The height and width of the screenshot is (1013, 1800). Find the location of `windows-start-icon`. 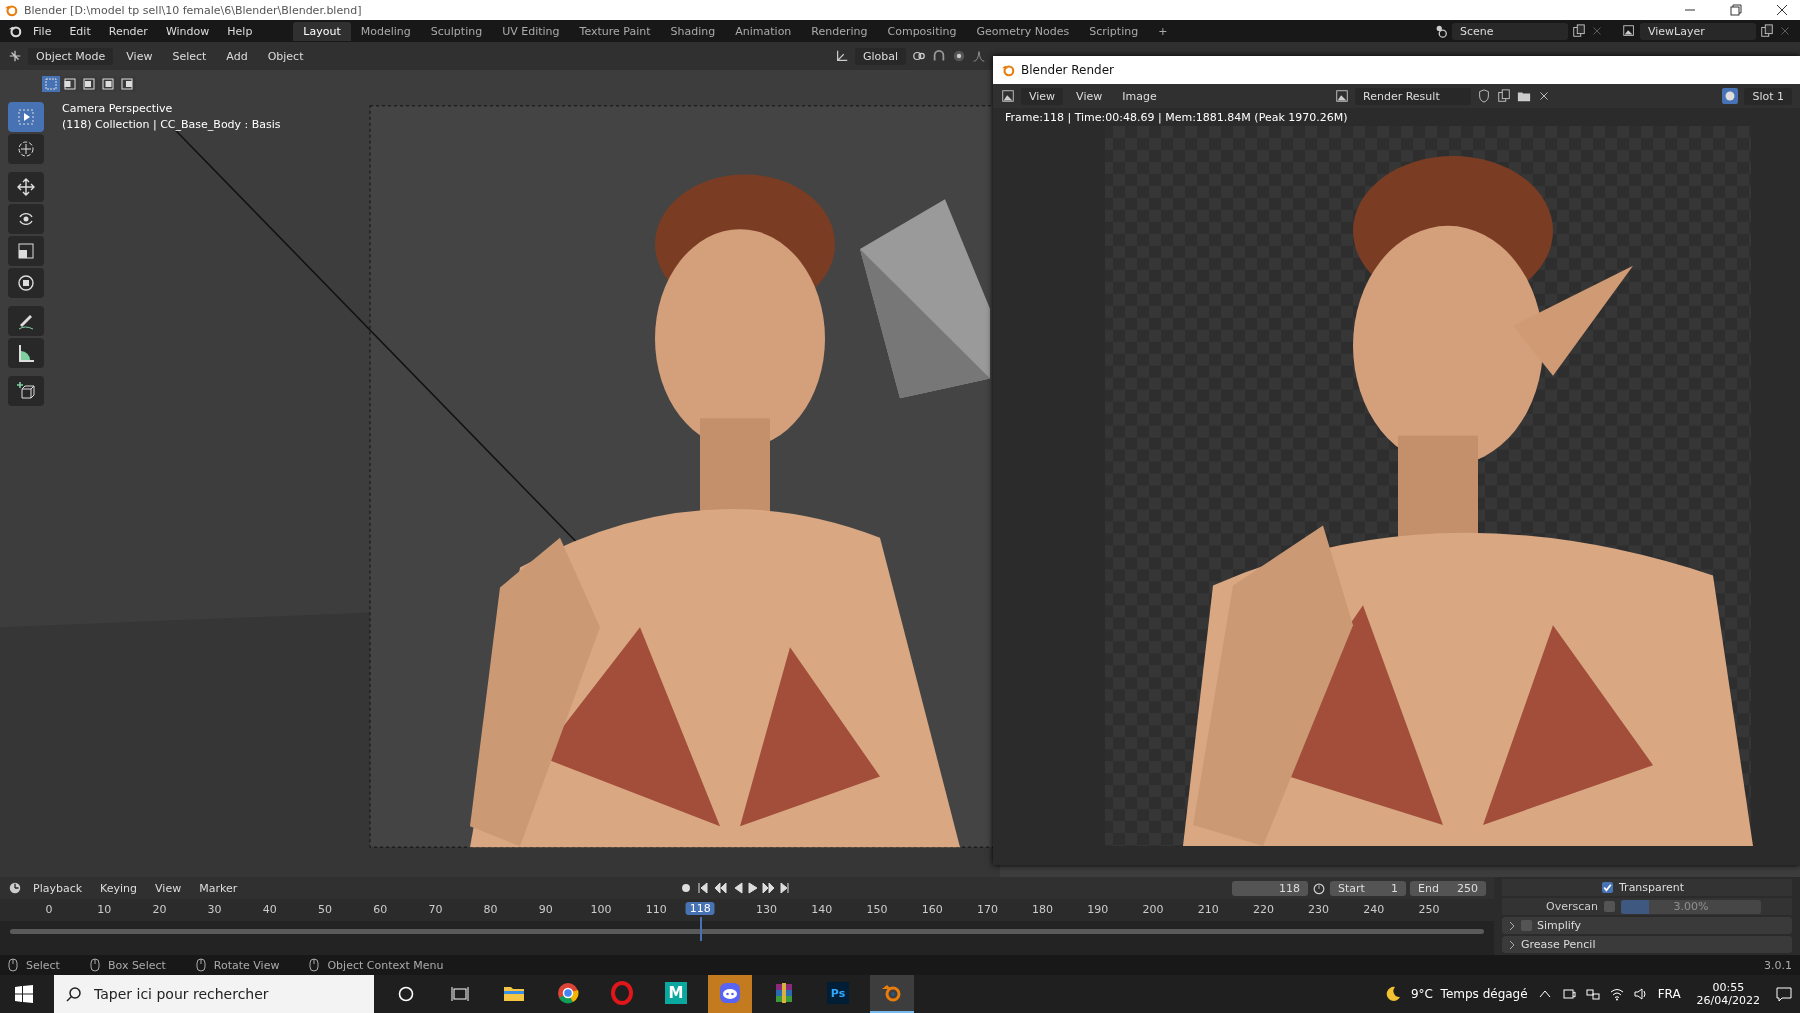

windows-start-icon is located at coordinates (24, 994).